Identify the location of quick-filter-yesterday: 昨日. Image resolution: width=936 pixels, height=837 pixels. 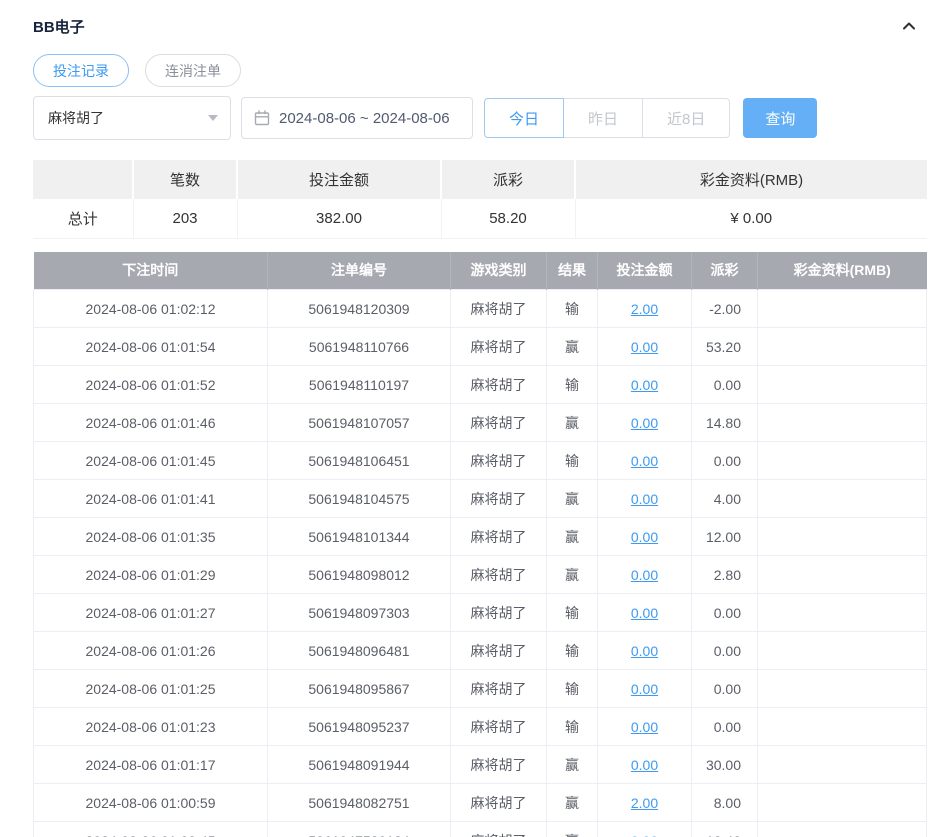
(604, 118).